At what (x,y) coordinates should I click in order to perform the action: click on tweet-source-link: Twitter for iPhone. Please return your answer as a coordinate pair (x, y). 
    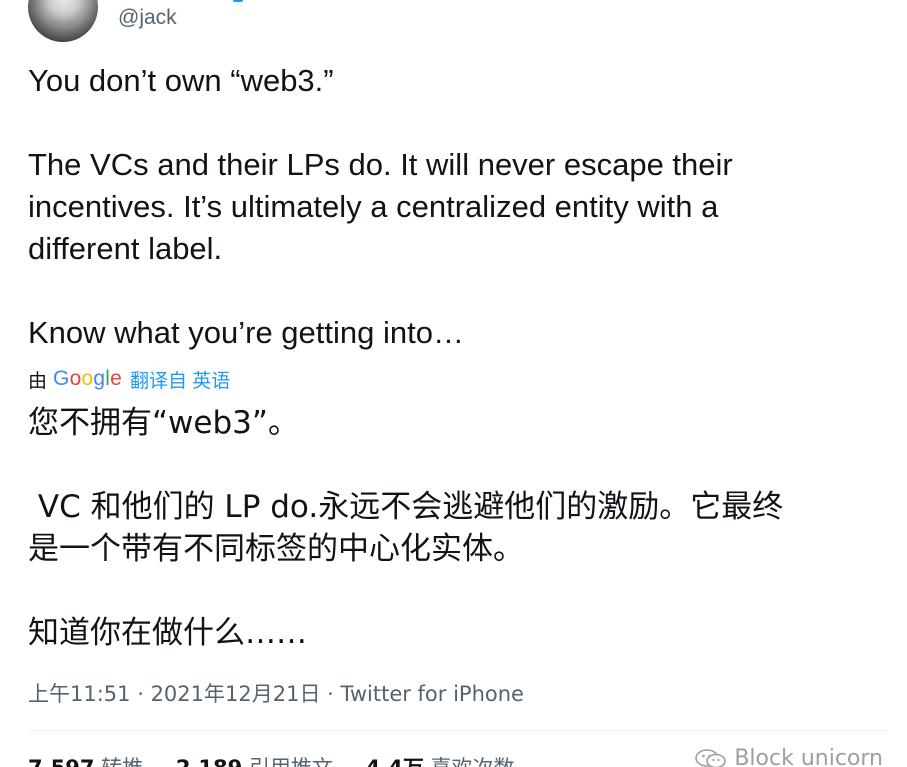
    Looking at the image, I should click on (432, 694).